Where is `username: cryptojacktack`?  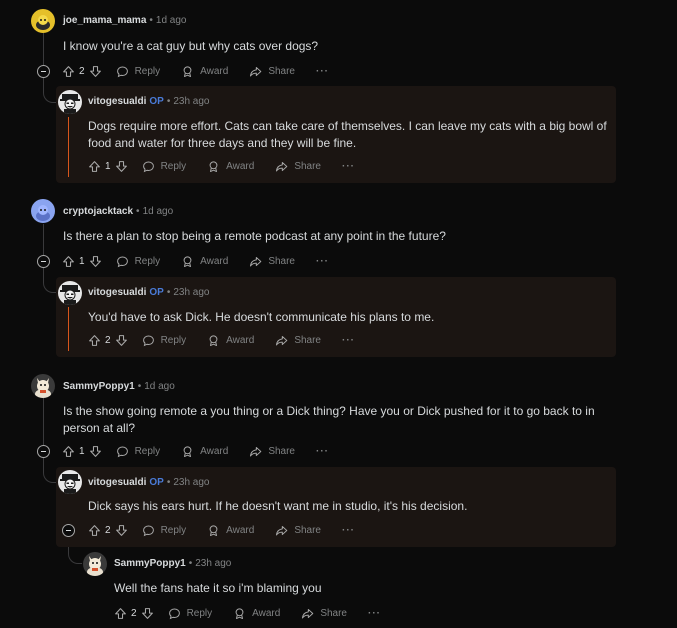 username: cryptojacktack is located at coordinates (98, 211).